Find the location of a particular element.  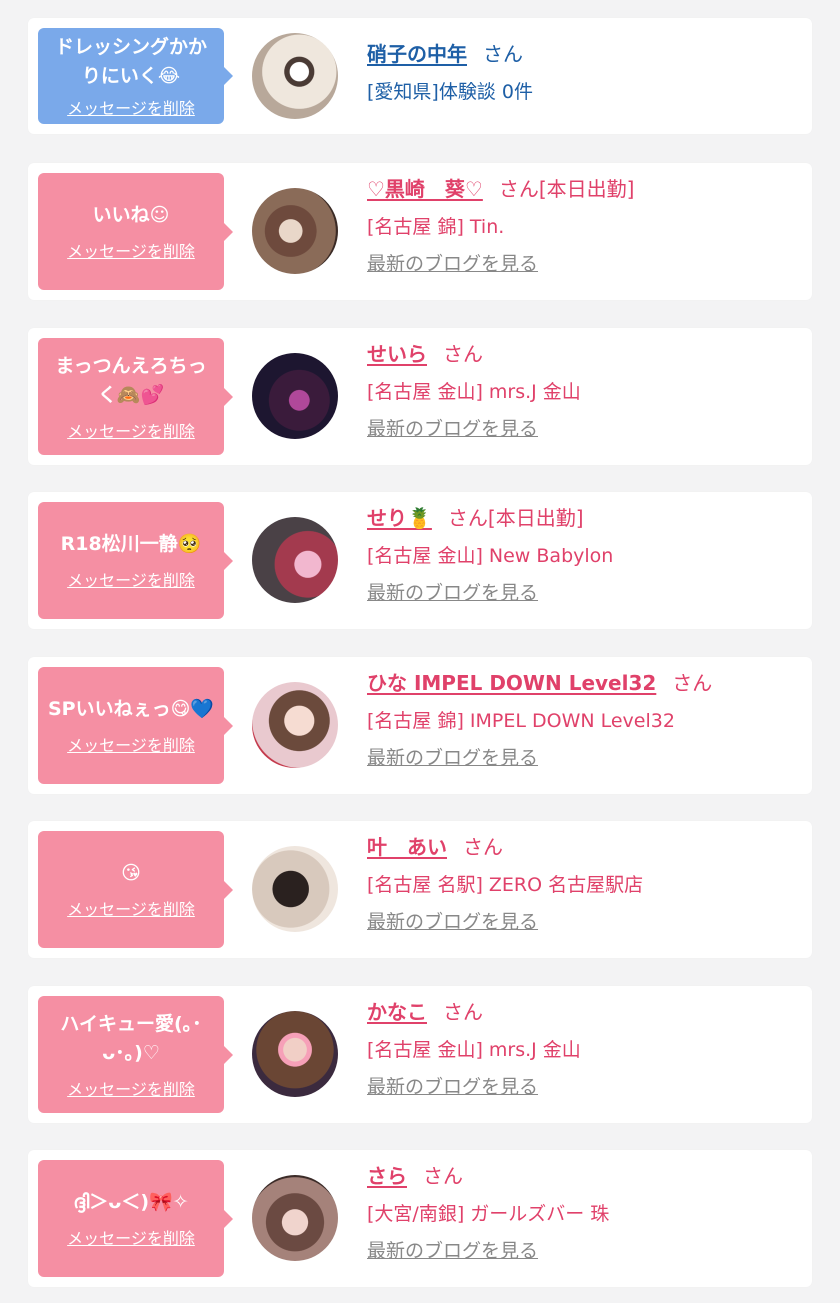

shop-location: [名古屋 名駅] ZERO 名古屋駅店 is located at coordinates (505, 885).